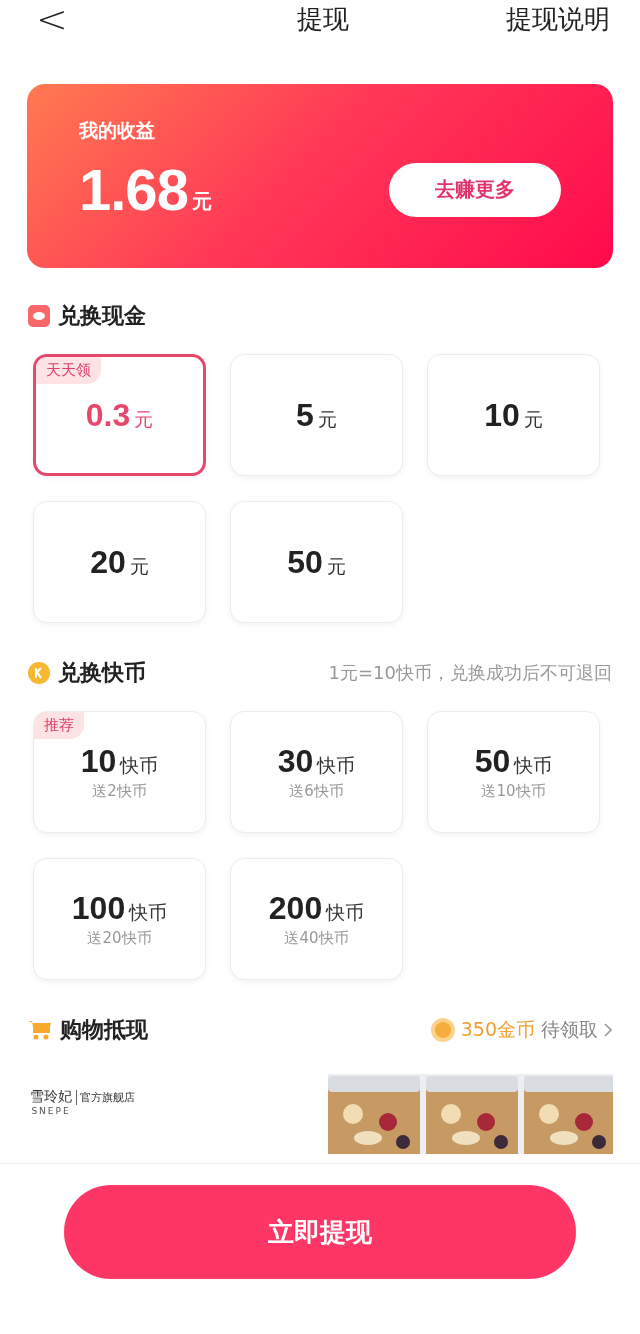 Image resolution: width=640 pixels, height=1334 pixels. What do you see at coordinates (316, 791) in the screenshot?
I see `bonus-text: 送6快币` at bounding box center [316, 791].